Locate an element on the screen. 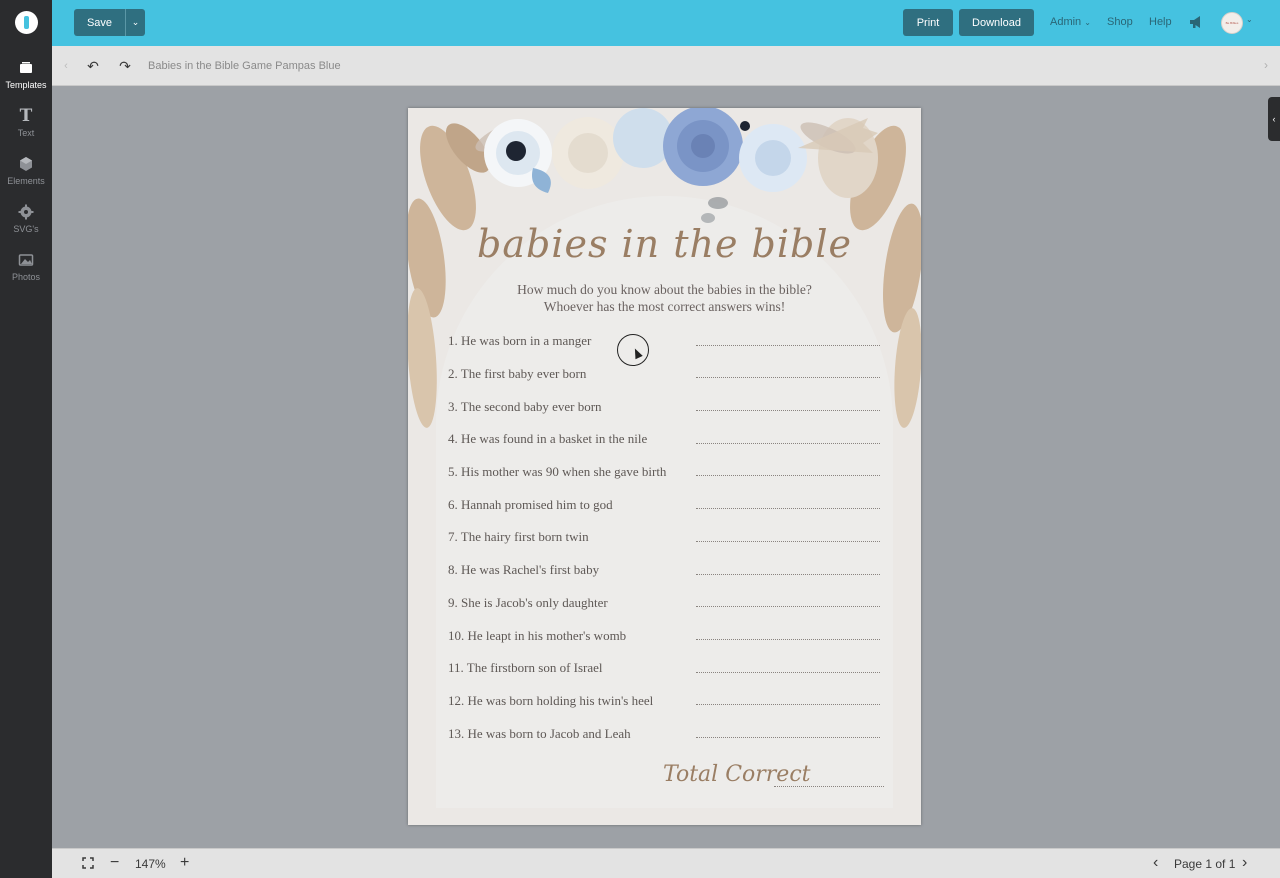 Image resolution: width=1280 pixels, height=878 pixels. sidebar-item-label: Text is located at coordinates (26, 133).